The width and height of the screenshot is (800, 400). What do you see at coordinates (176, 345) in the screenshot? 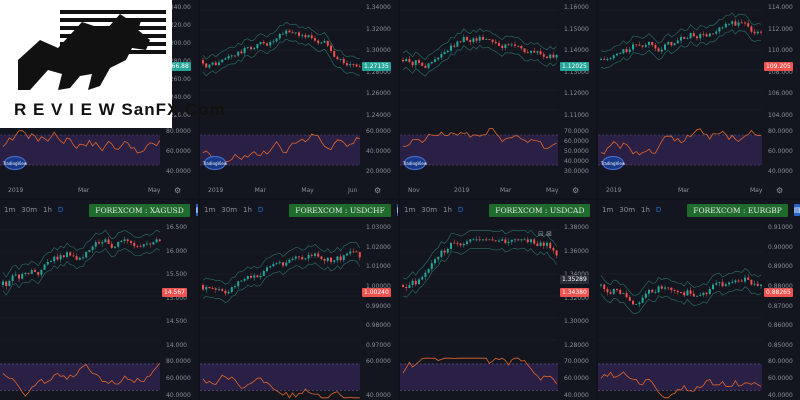
I see `price-tick: 14.000` at bounding box center [176, 345].